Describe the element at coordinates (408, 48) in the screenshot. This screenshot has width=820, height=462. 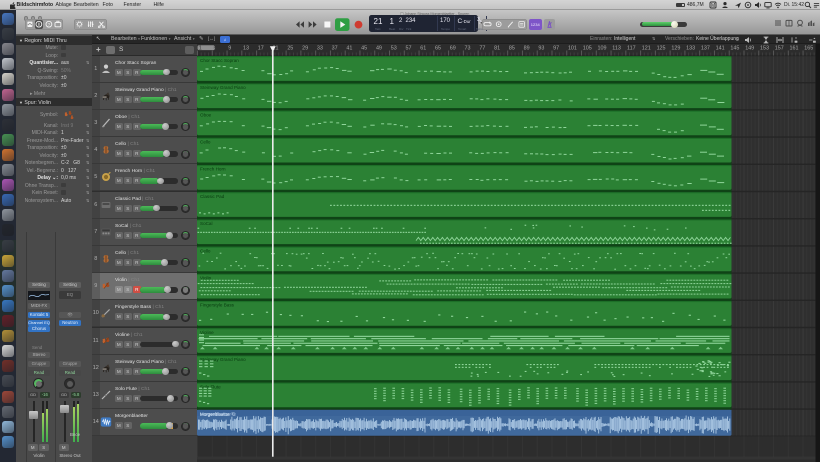
I see `svg-text: 57` at that location.